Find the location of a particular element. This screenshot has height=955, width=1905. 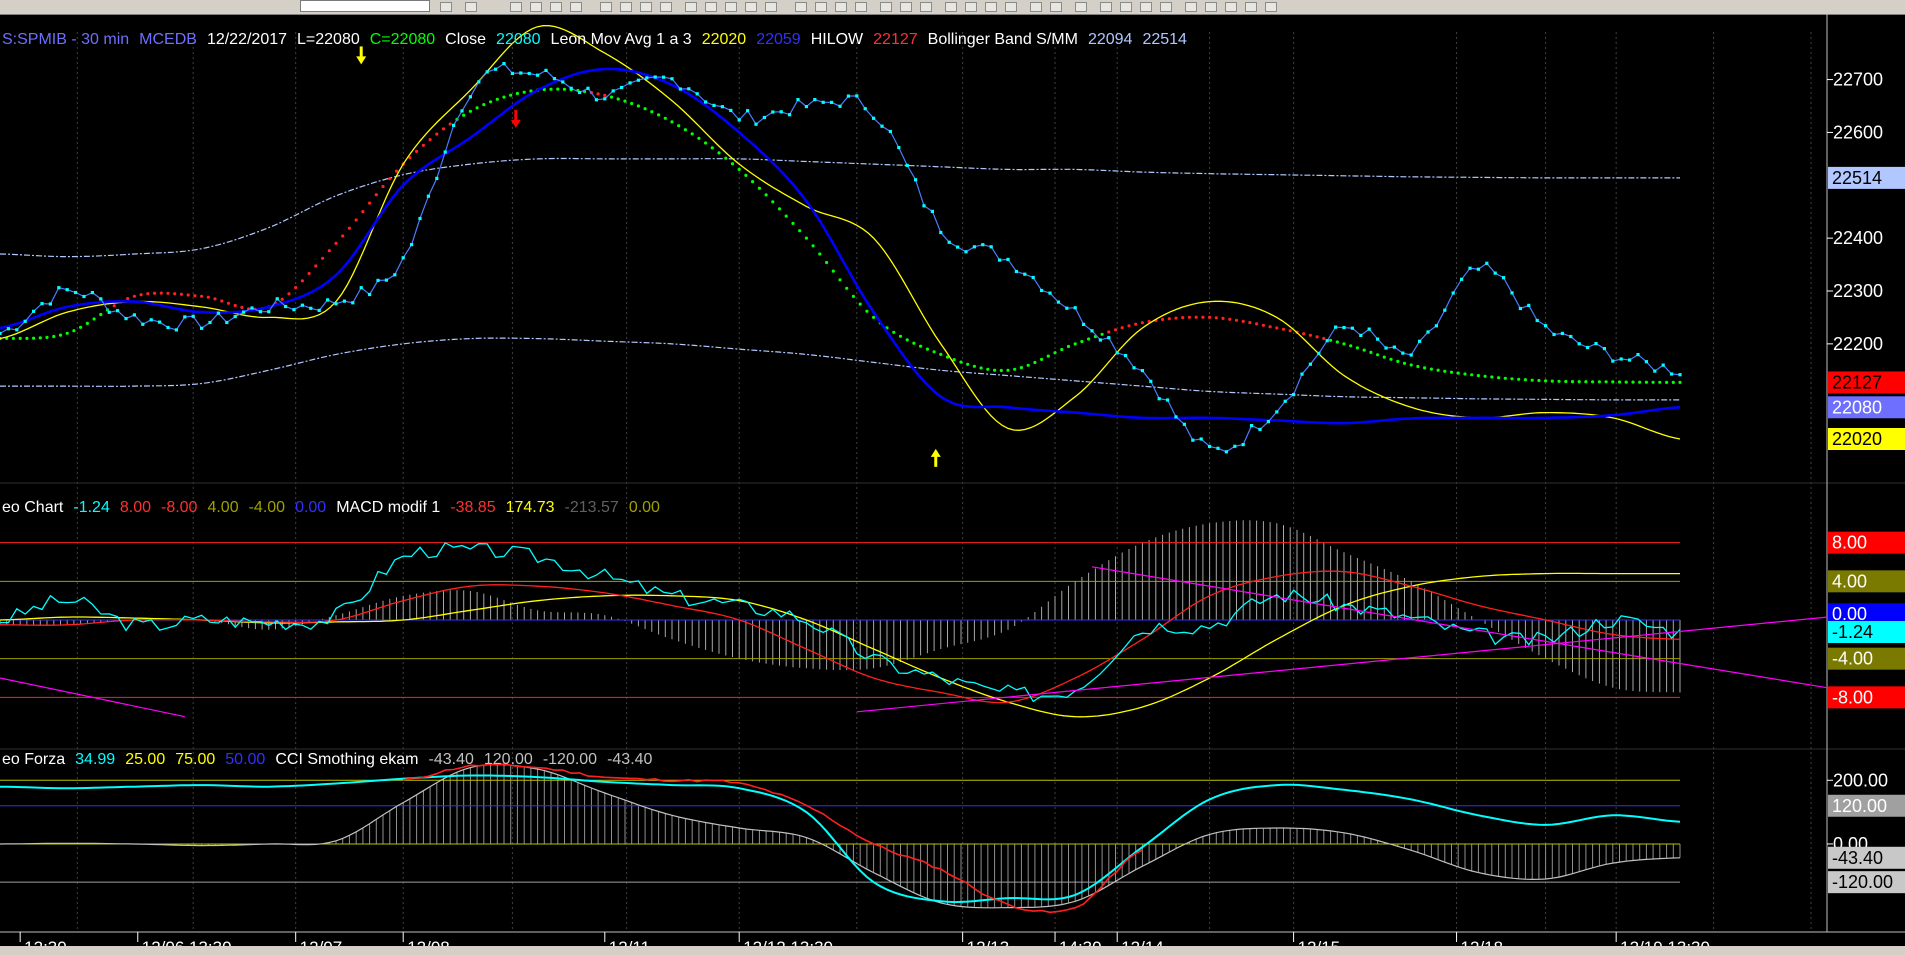

cursor-tool-button is located at coordinates (471, 7).